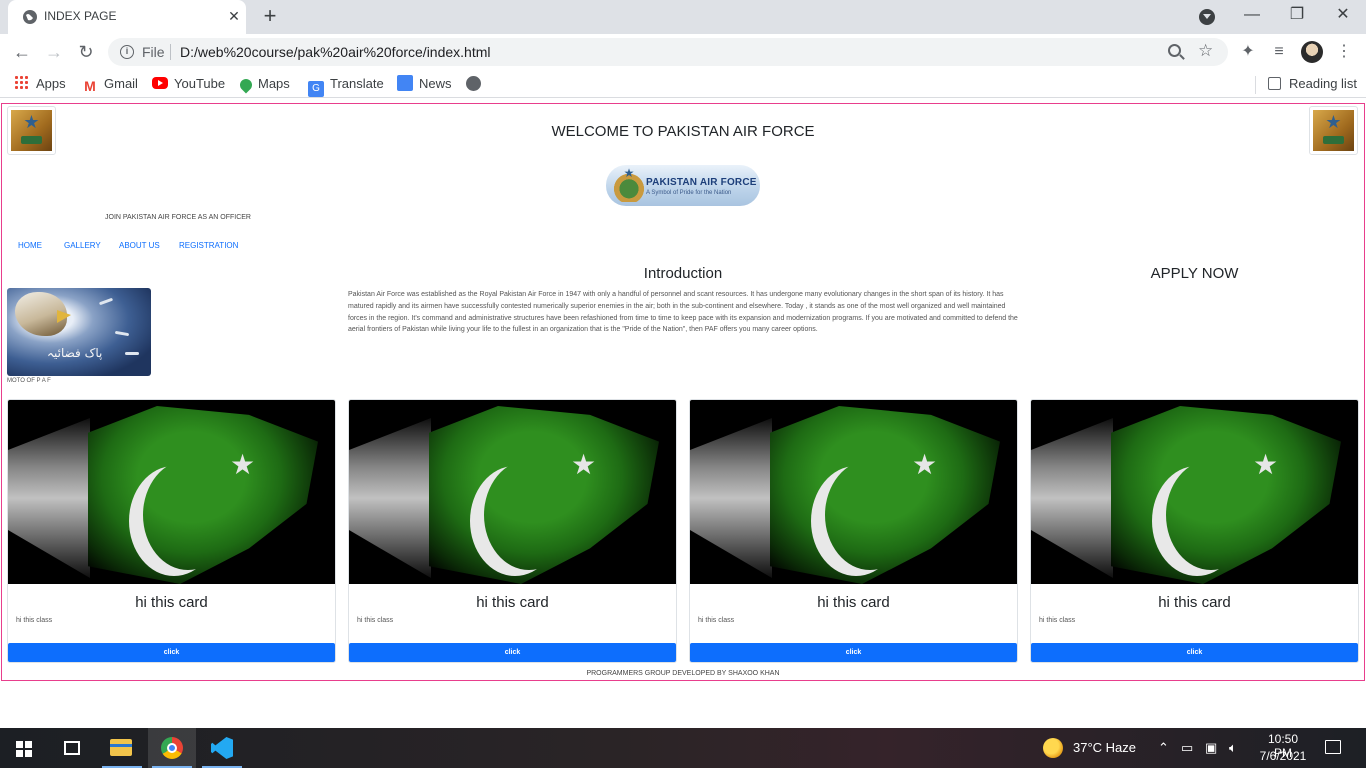 The width and height of the screenshot is (1366, 768). I want to click on badge-name: PAKISTAN AIR FORCE, so click(701, 182).